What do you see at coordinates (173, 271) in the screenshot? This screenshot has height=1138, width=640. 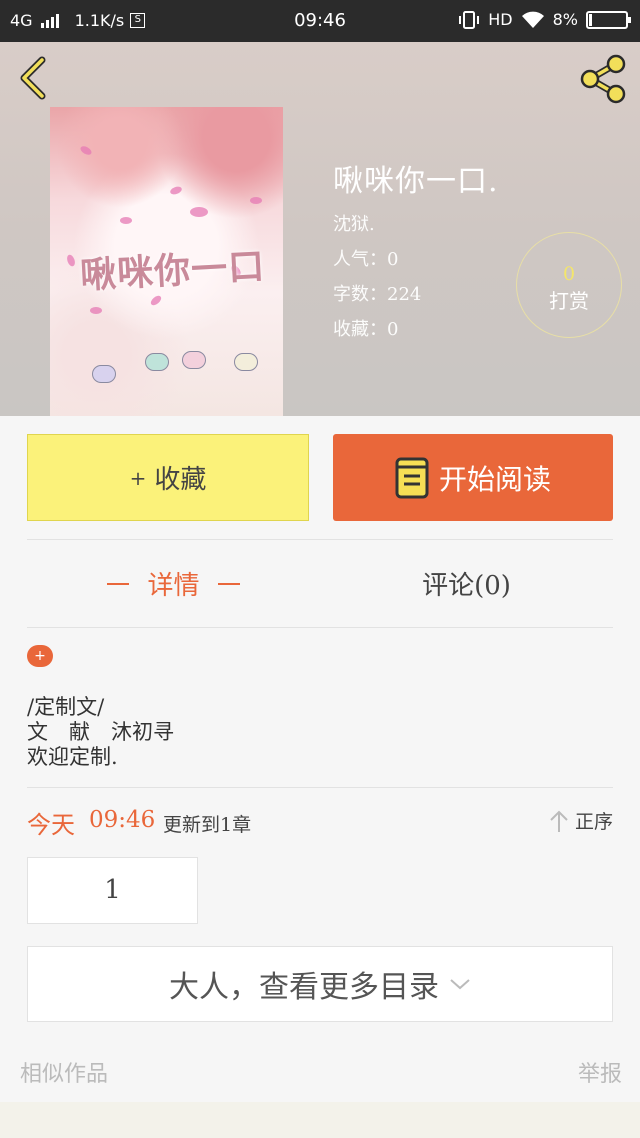 I see `cover-title: 啾咪你一口` at bounding box center [173, 271].